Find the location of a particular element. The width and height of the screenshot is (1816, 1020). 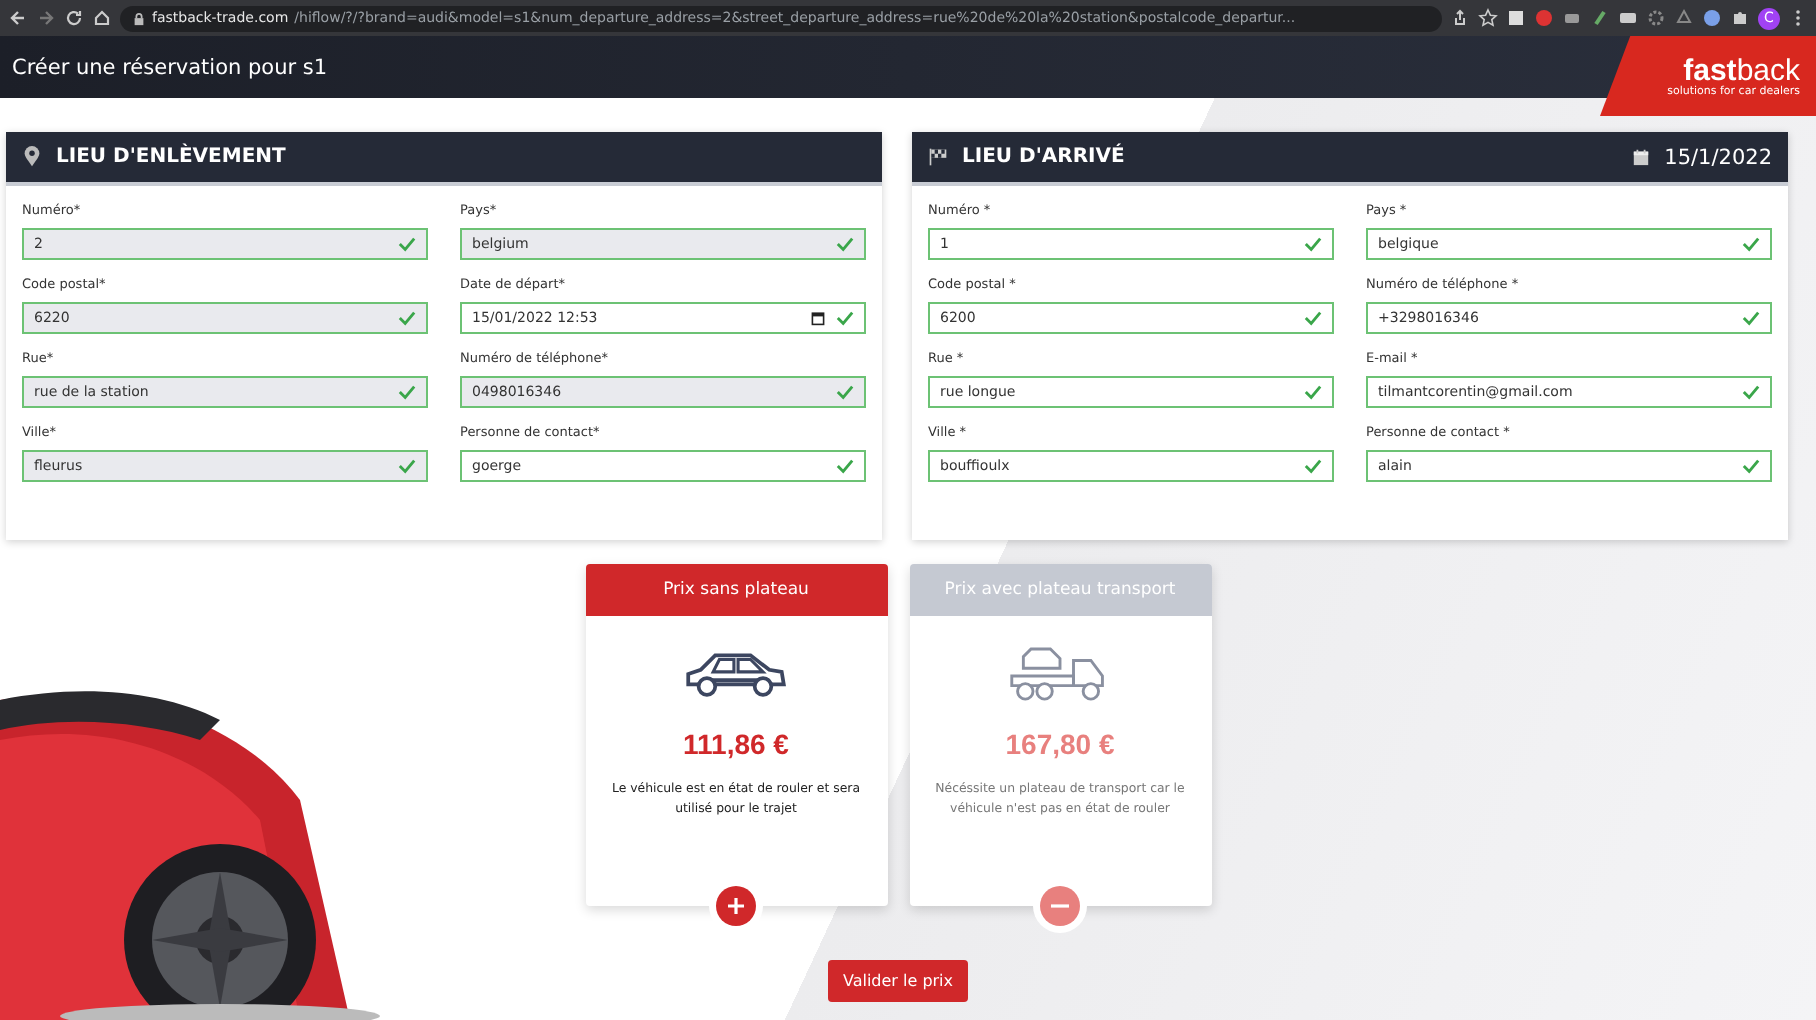

reload-icon is located at coordinates (74, 18).